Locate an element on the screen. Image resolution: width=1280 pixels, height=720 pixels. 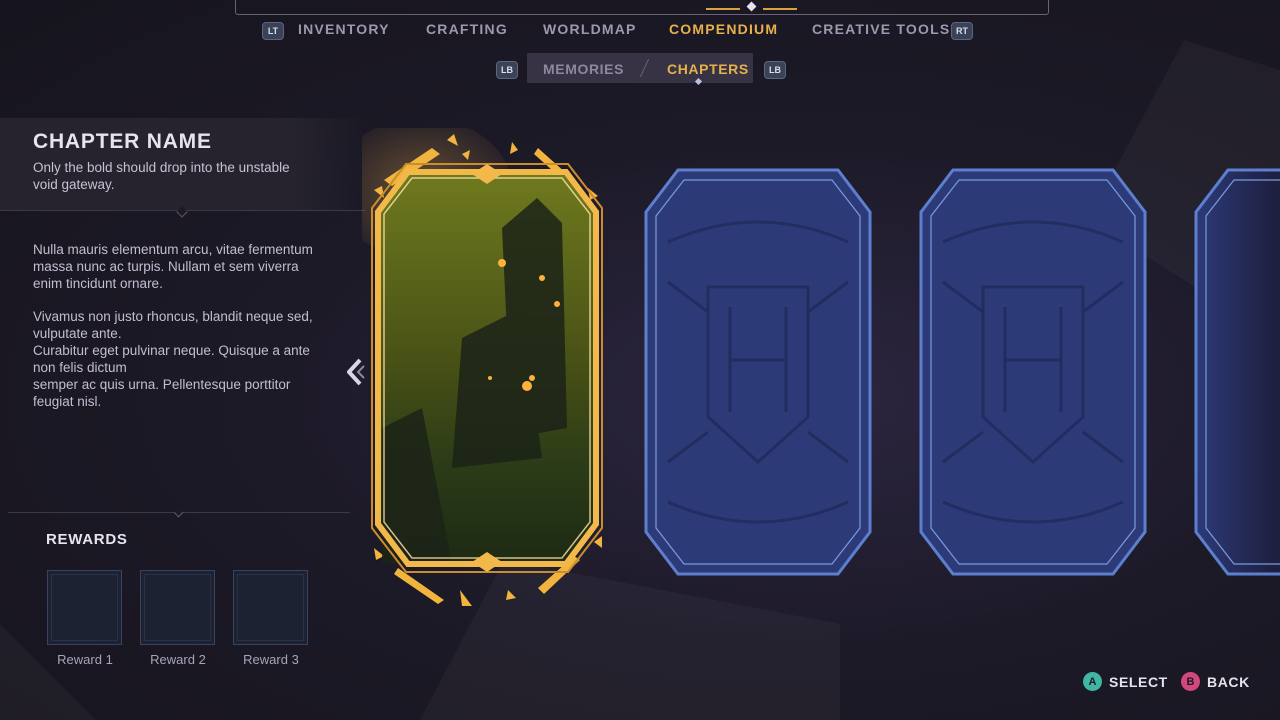
lb-bumper-right-icon: LB is located at coordinates (775, 70).